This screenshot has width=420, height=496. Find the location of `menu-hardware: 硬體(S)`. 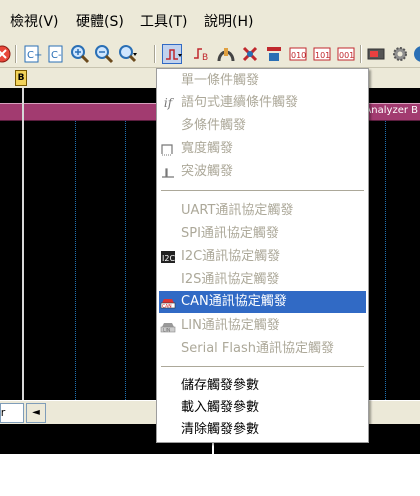

menu-hardware: 硬體(S) is located at coordinates (100, 21).